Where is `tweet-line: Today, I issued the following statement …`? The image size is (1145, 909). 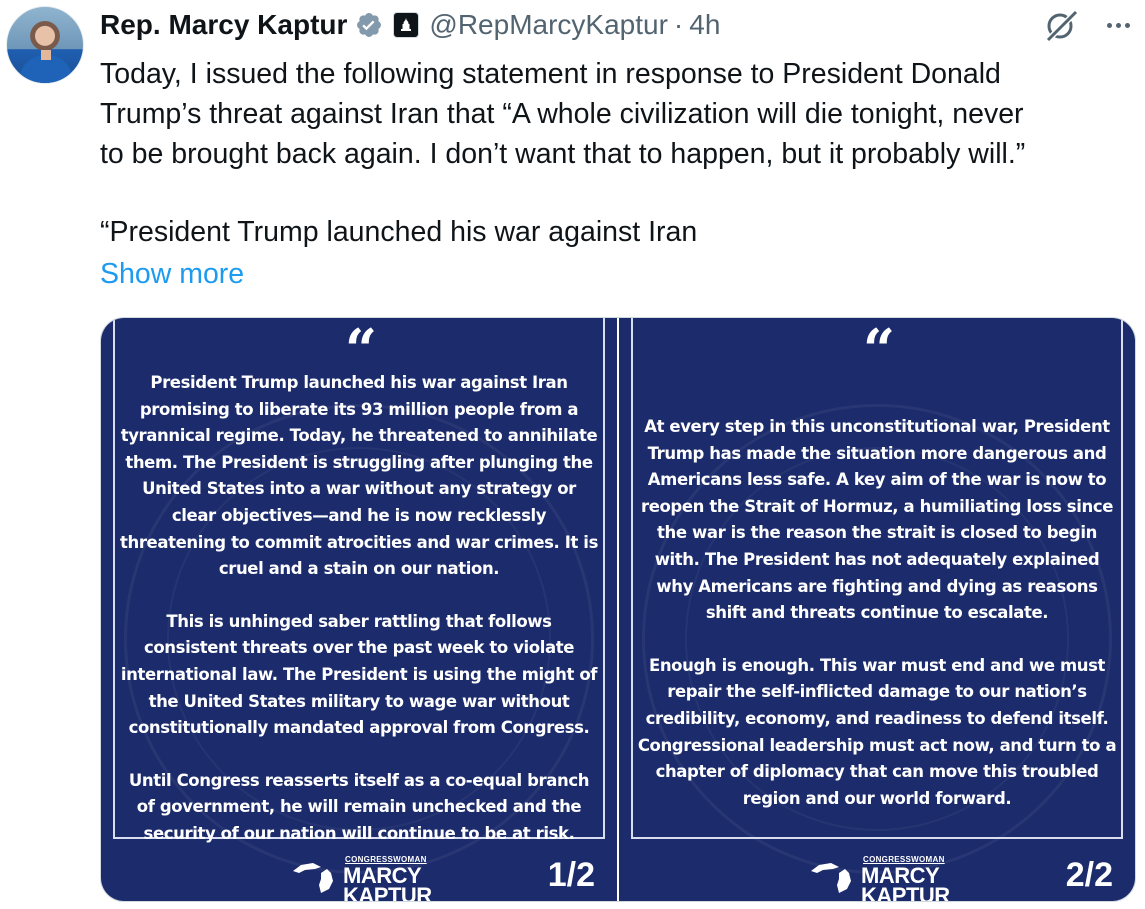
tweet-line: Today, I issued the following statement … is located at coordinates (550, 74).